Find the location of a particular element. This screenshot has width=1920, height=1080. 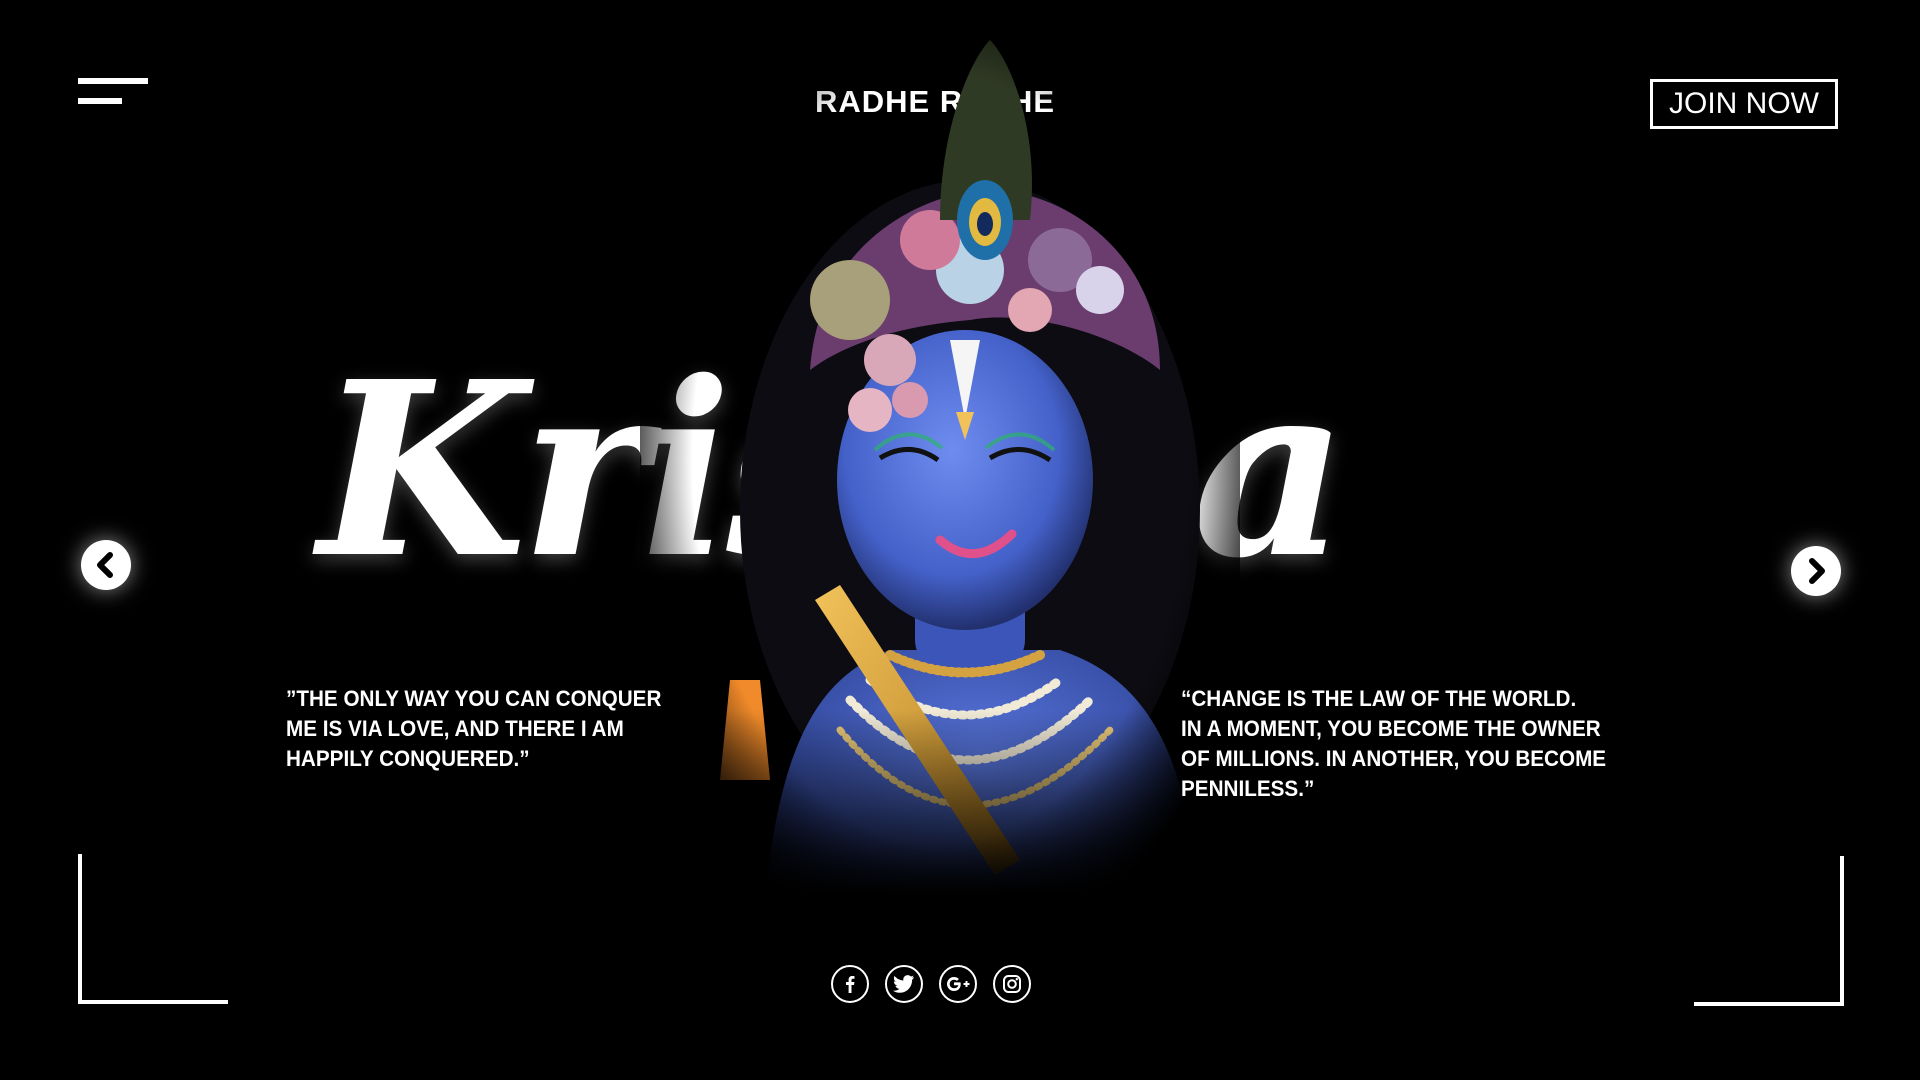

chevron-right-icon is located at coordinates (1817, 571).